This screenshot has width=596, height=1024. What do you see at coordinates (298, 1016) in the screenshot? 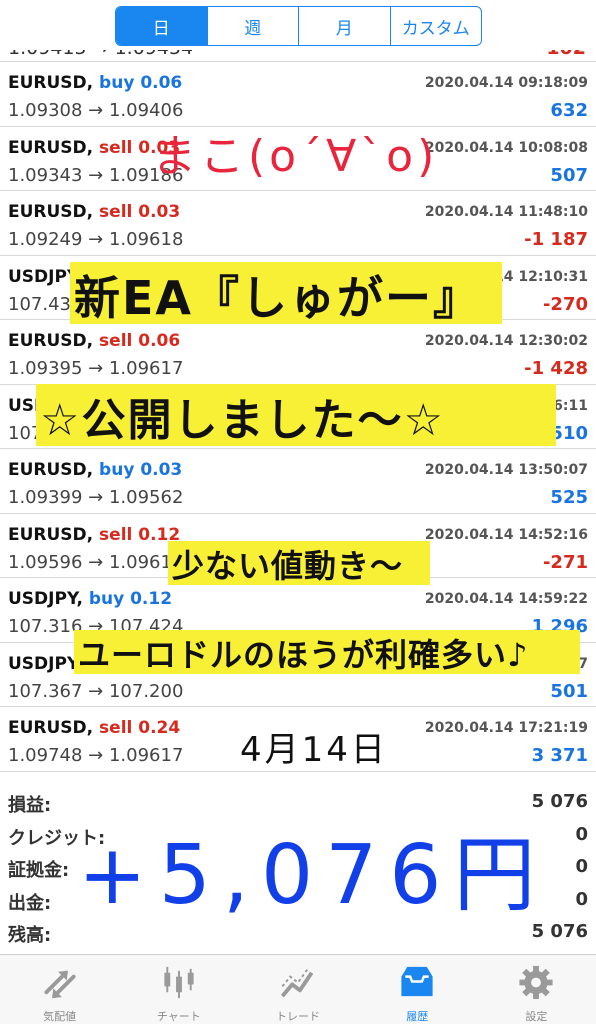
I see `tab-trade-label: トレード` at bounding box center [298, 1016].